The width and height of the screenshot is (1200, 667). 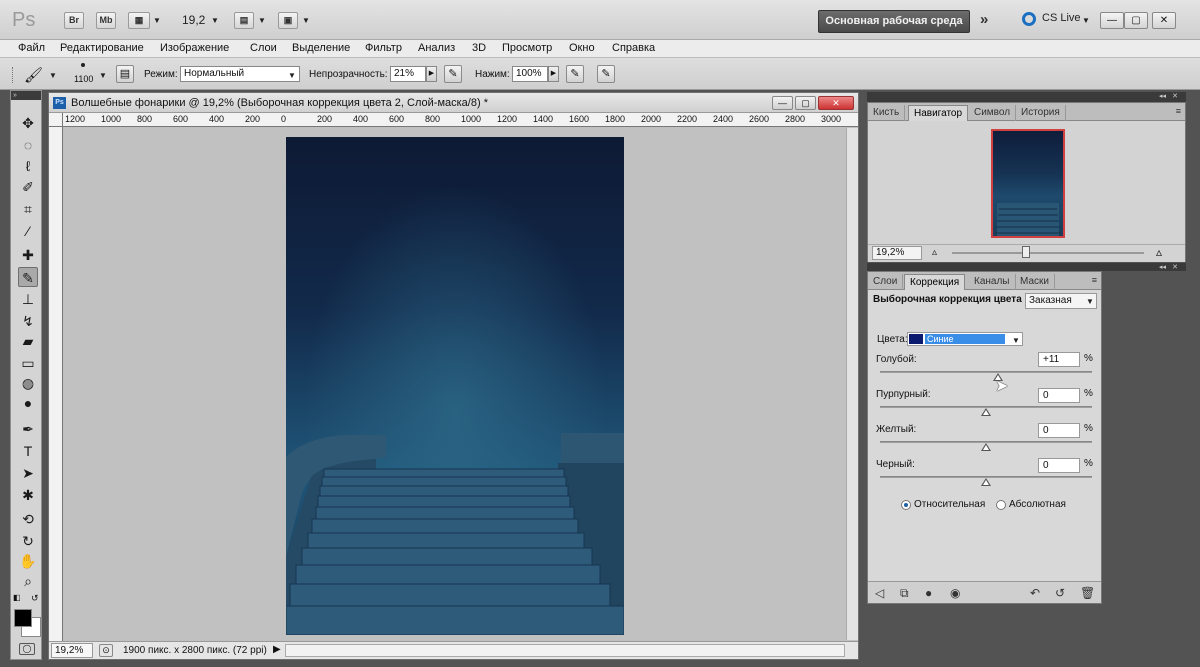 I want to click on doc-close-button: ✕, so click(x=836, y=103).